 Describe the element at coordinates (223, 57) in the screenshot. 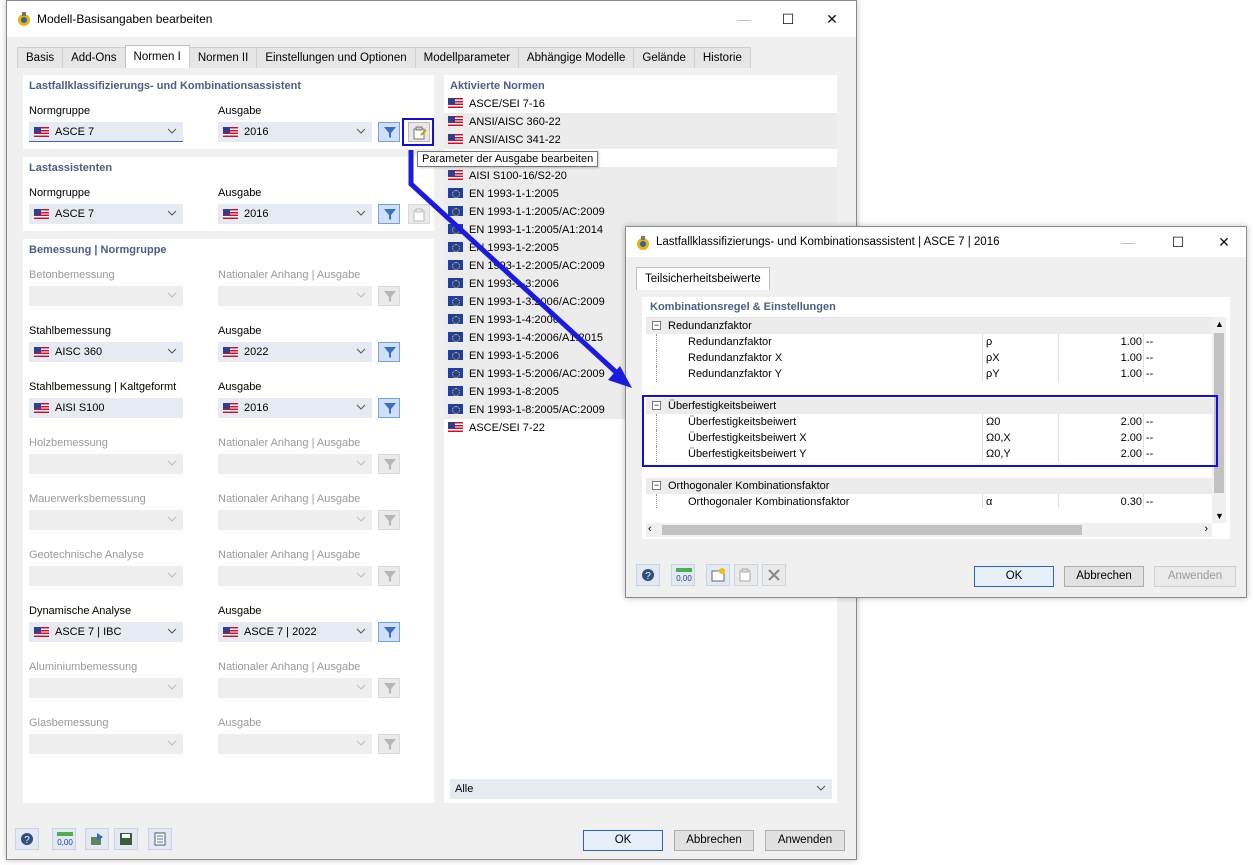

I see `tab-normen-ii: Normen II` at that location.